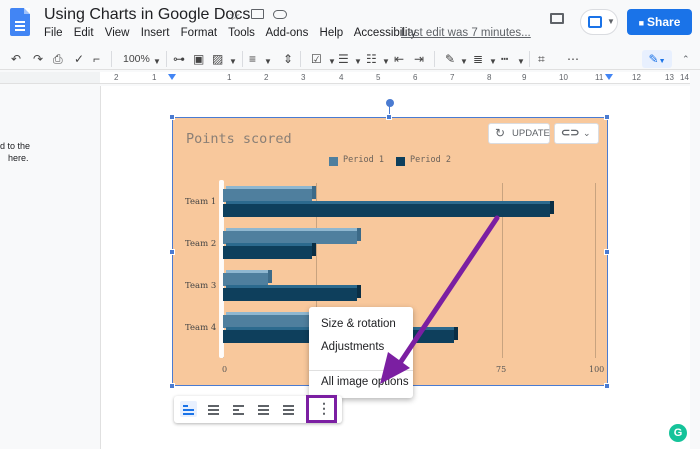 The image size is (700, 449). Describe the element at coordinates (447, 292) in the screenshot. I see `arrow-shaft` at that location.